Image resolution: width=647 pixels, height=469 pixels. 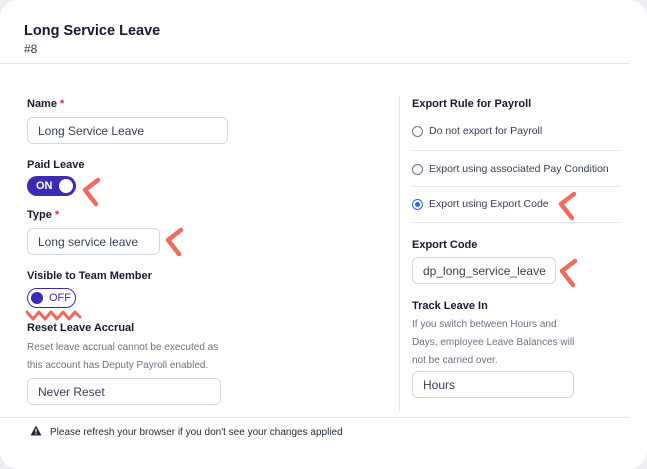 I want to click on reset-accrual-label: Reset Leave Accrual, so click(x=81, y=328).